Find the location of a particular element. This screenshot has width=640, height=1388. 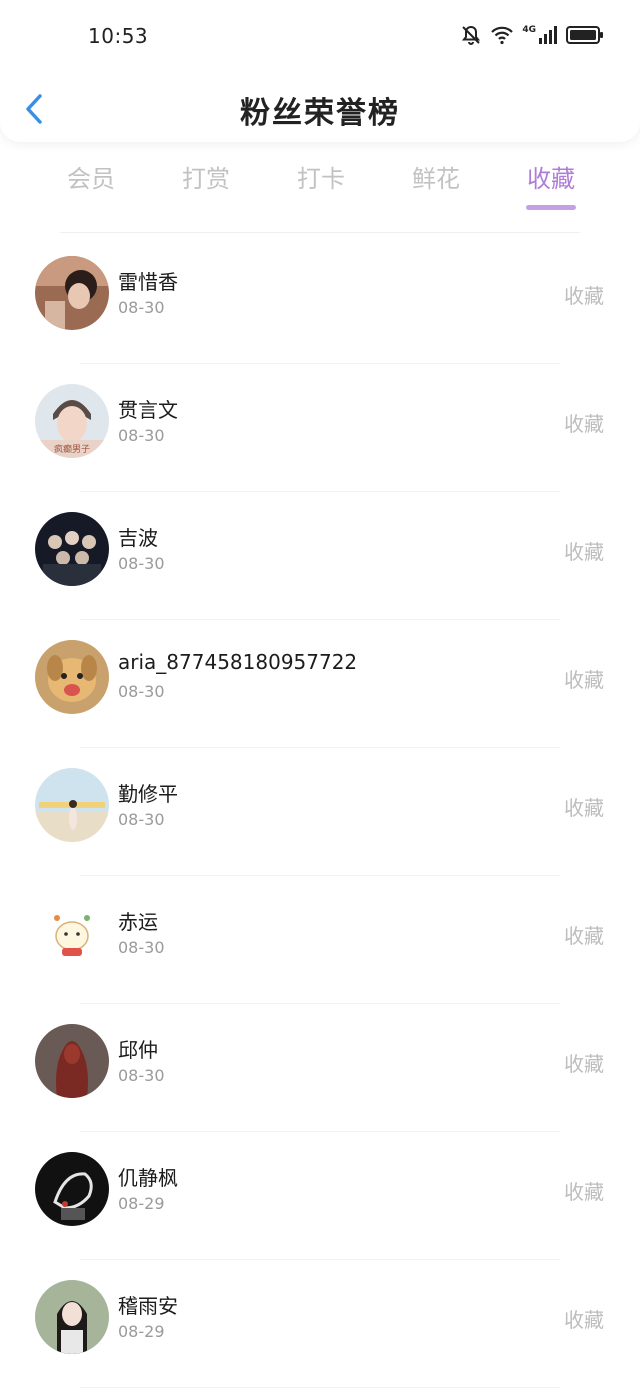

fan-name: 吉波 is located at coordinates (138, 538).